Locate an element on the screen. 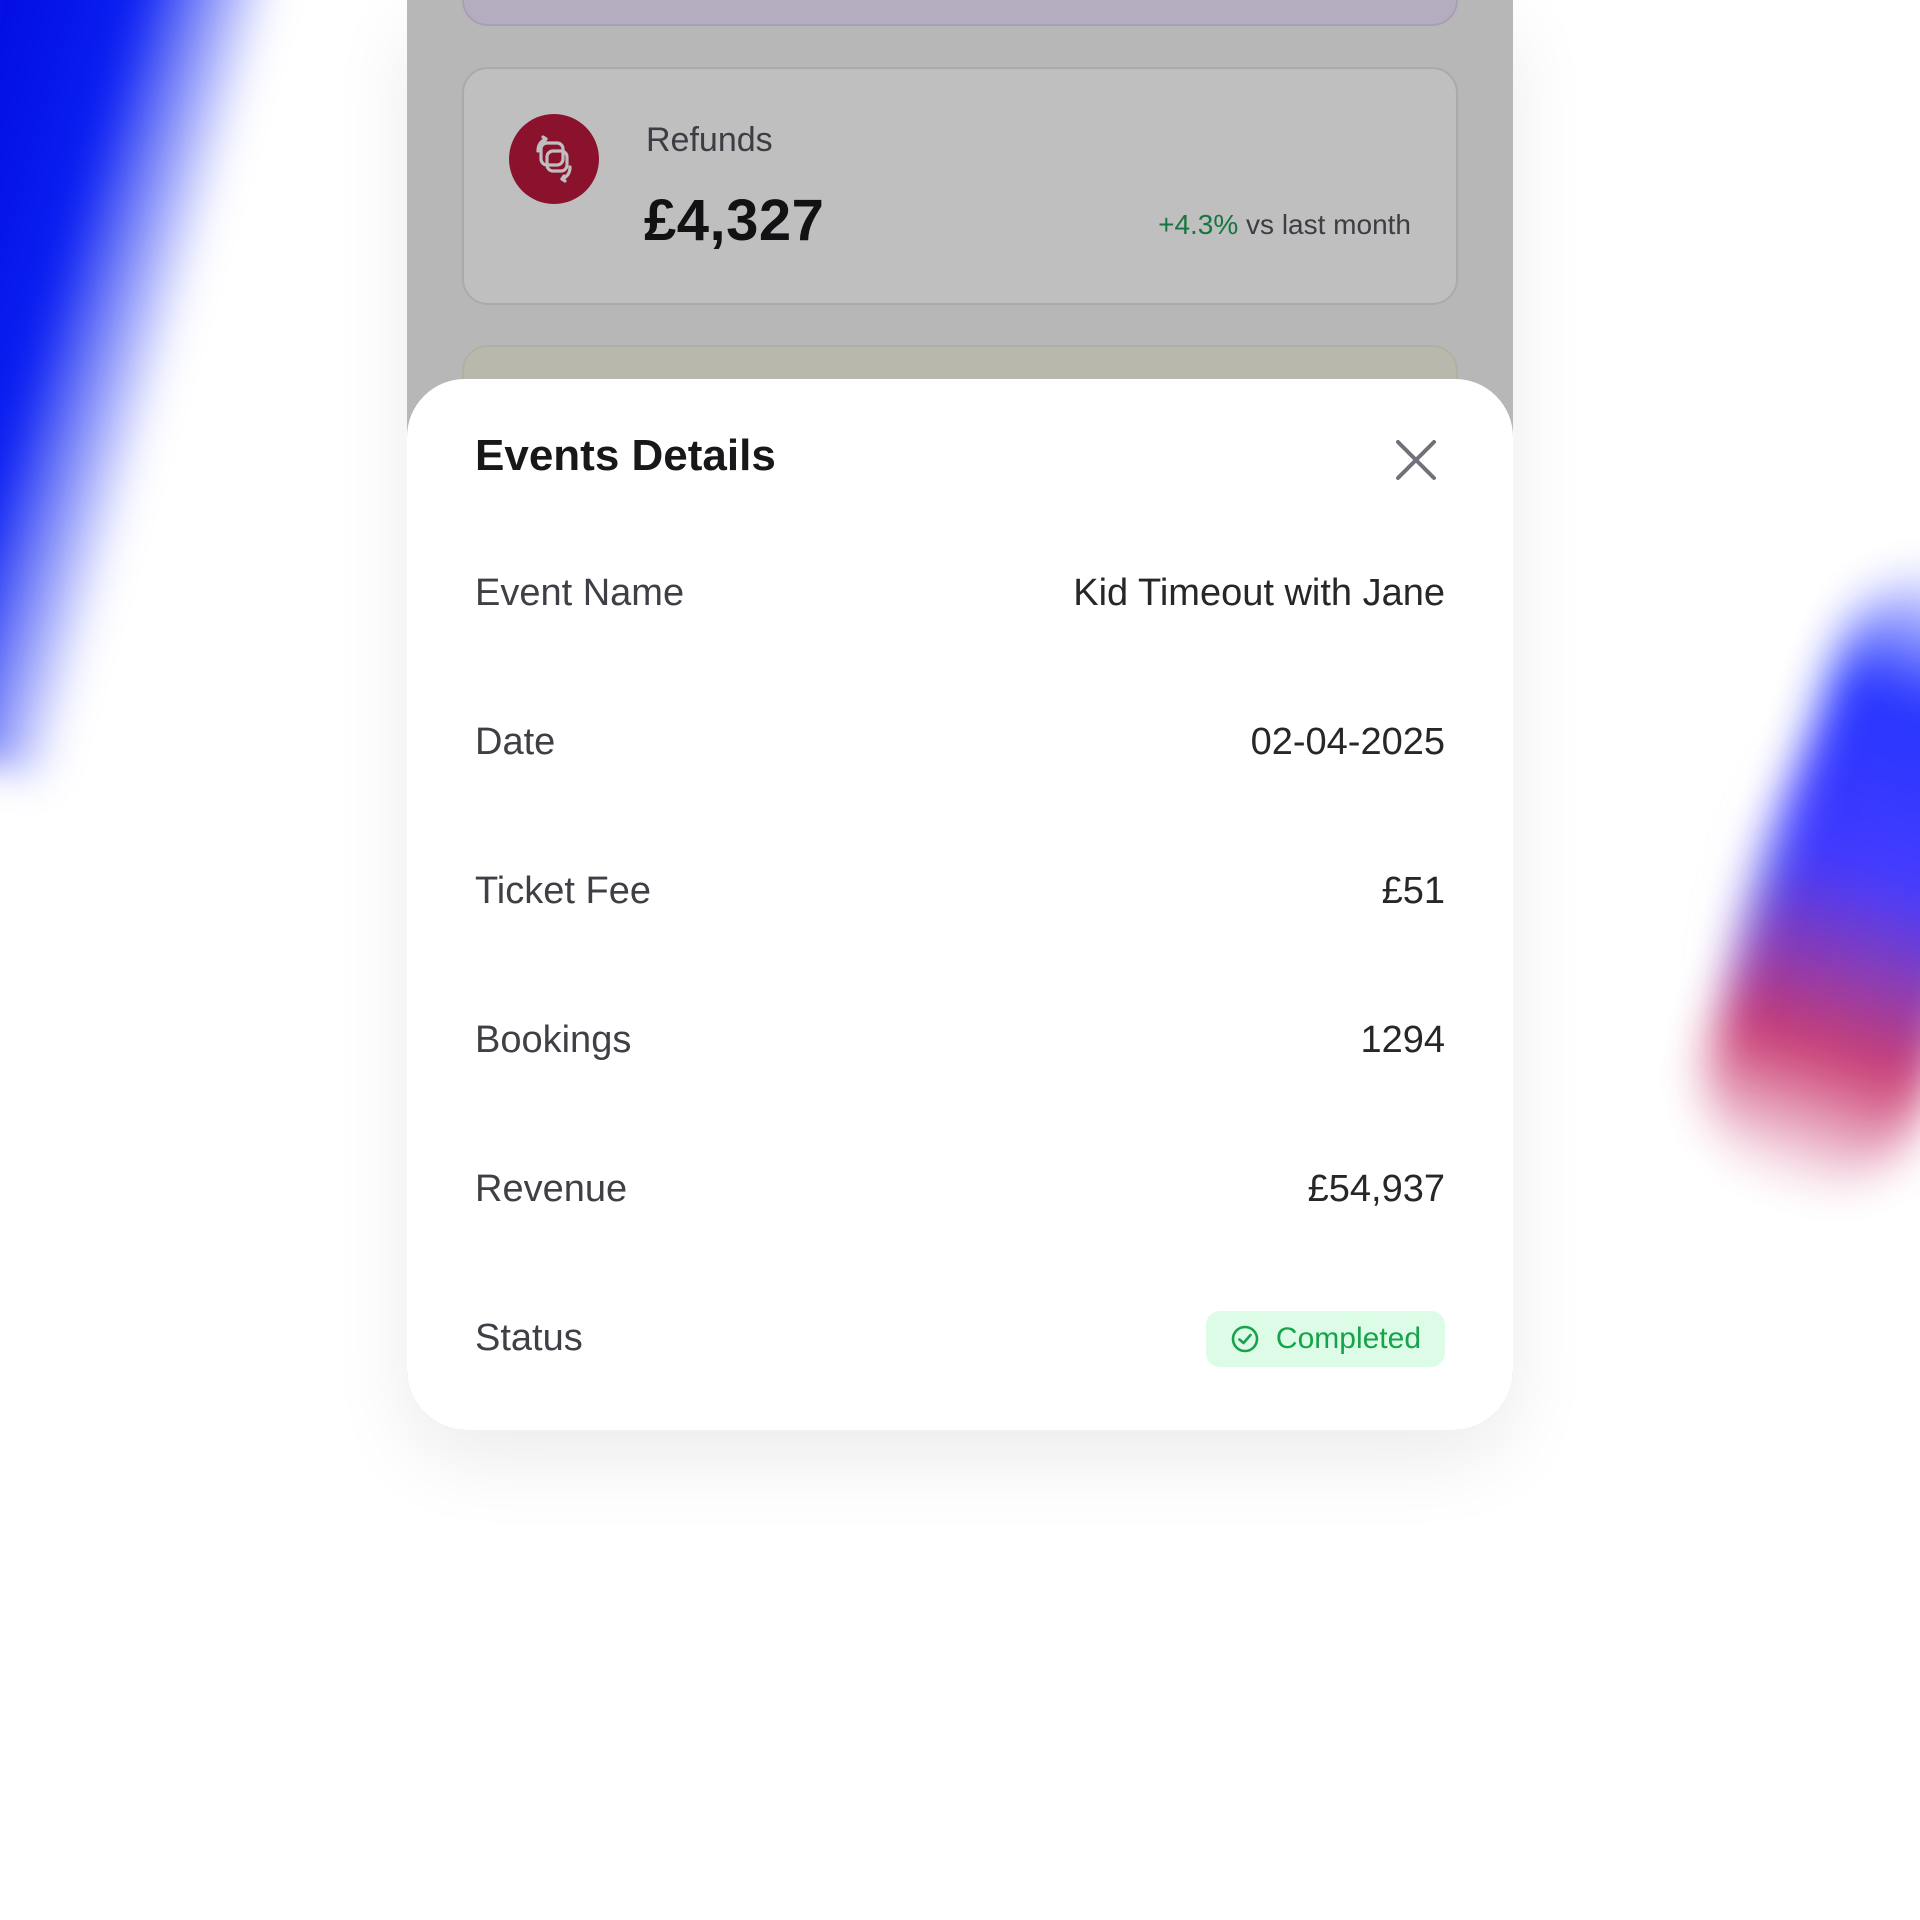  detail-row-status: Status Completed is located at coordinates (960, 1338).